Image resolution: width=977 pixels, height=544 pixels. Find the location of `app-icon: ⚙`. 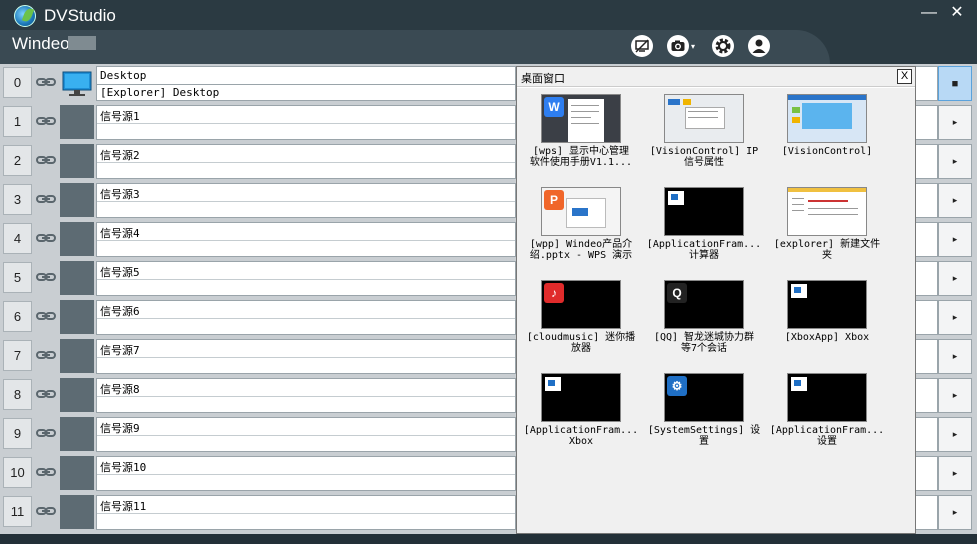

app-icon: ⚙ is located at coordinates (677, 386).